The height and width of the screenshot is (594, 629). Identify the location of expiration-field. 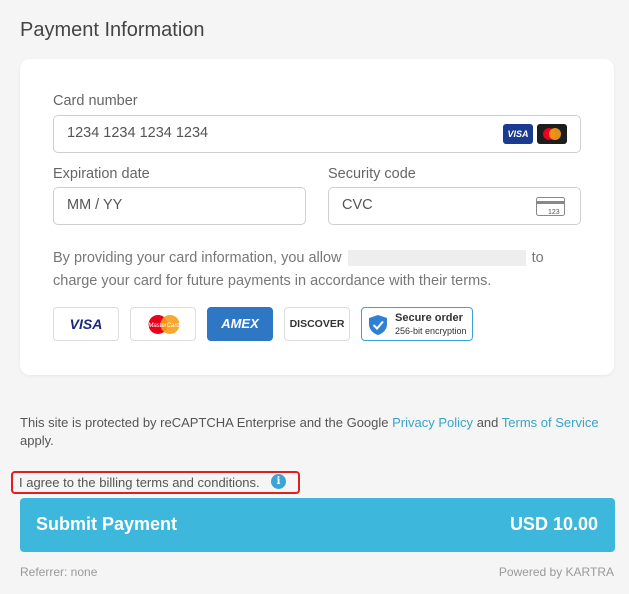
(179, 206).